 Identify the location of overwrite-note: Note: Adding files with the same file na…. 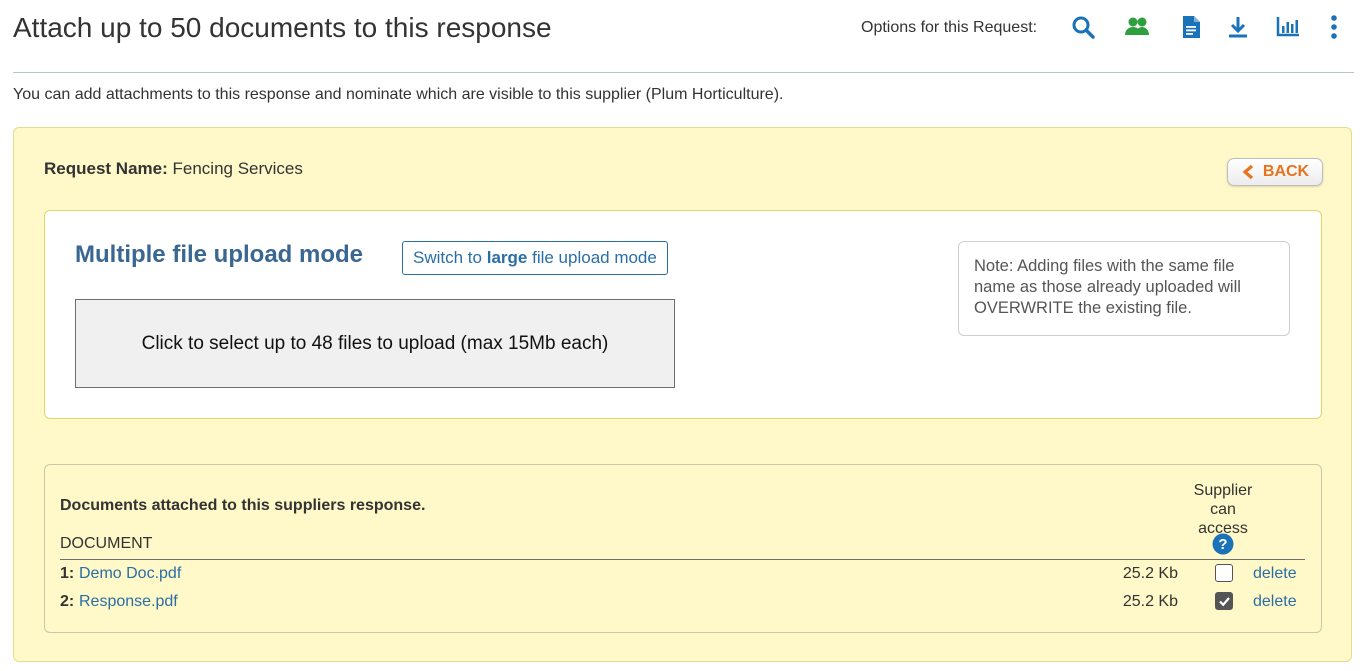
(1124, 288).